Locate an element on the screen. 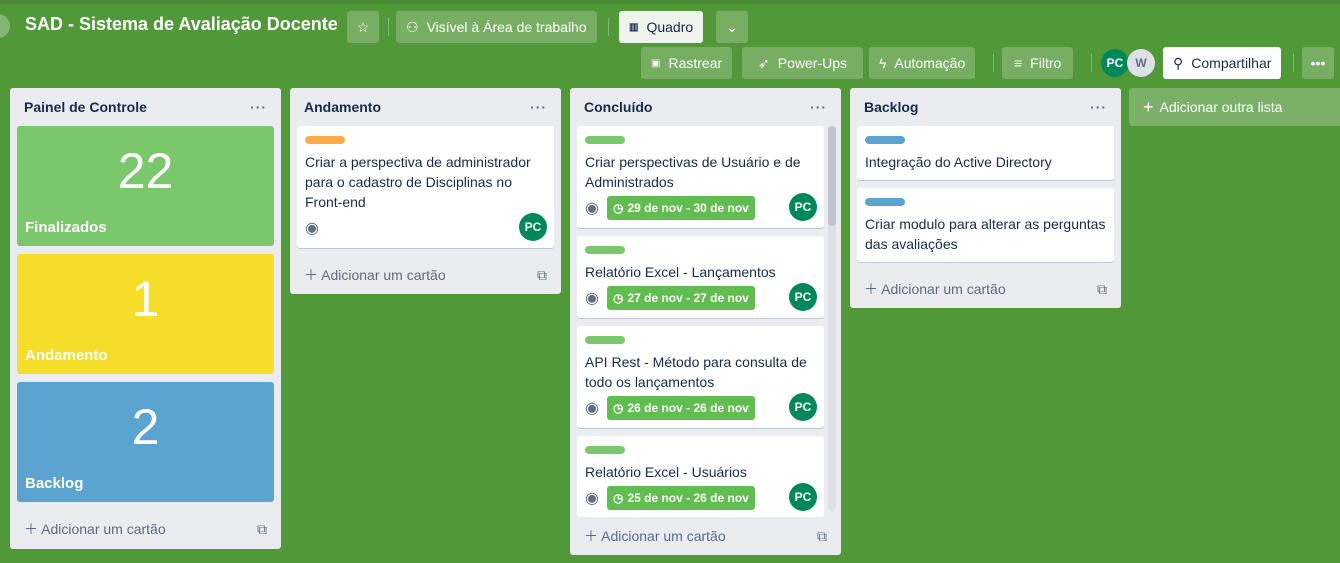 Image resolution: width=1340 pixels, height=563 pixels. due-date-badge: ◷ 26 de nov - 26 de nov is located at coordinates (680, 408).